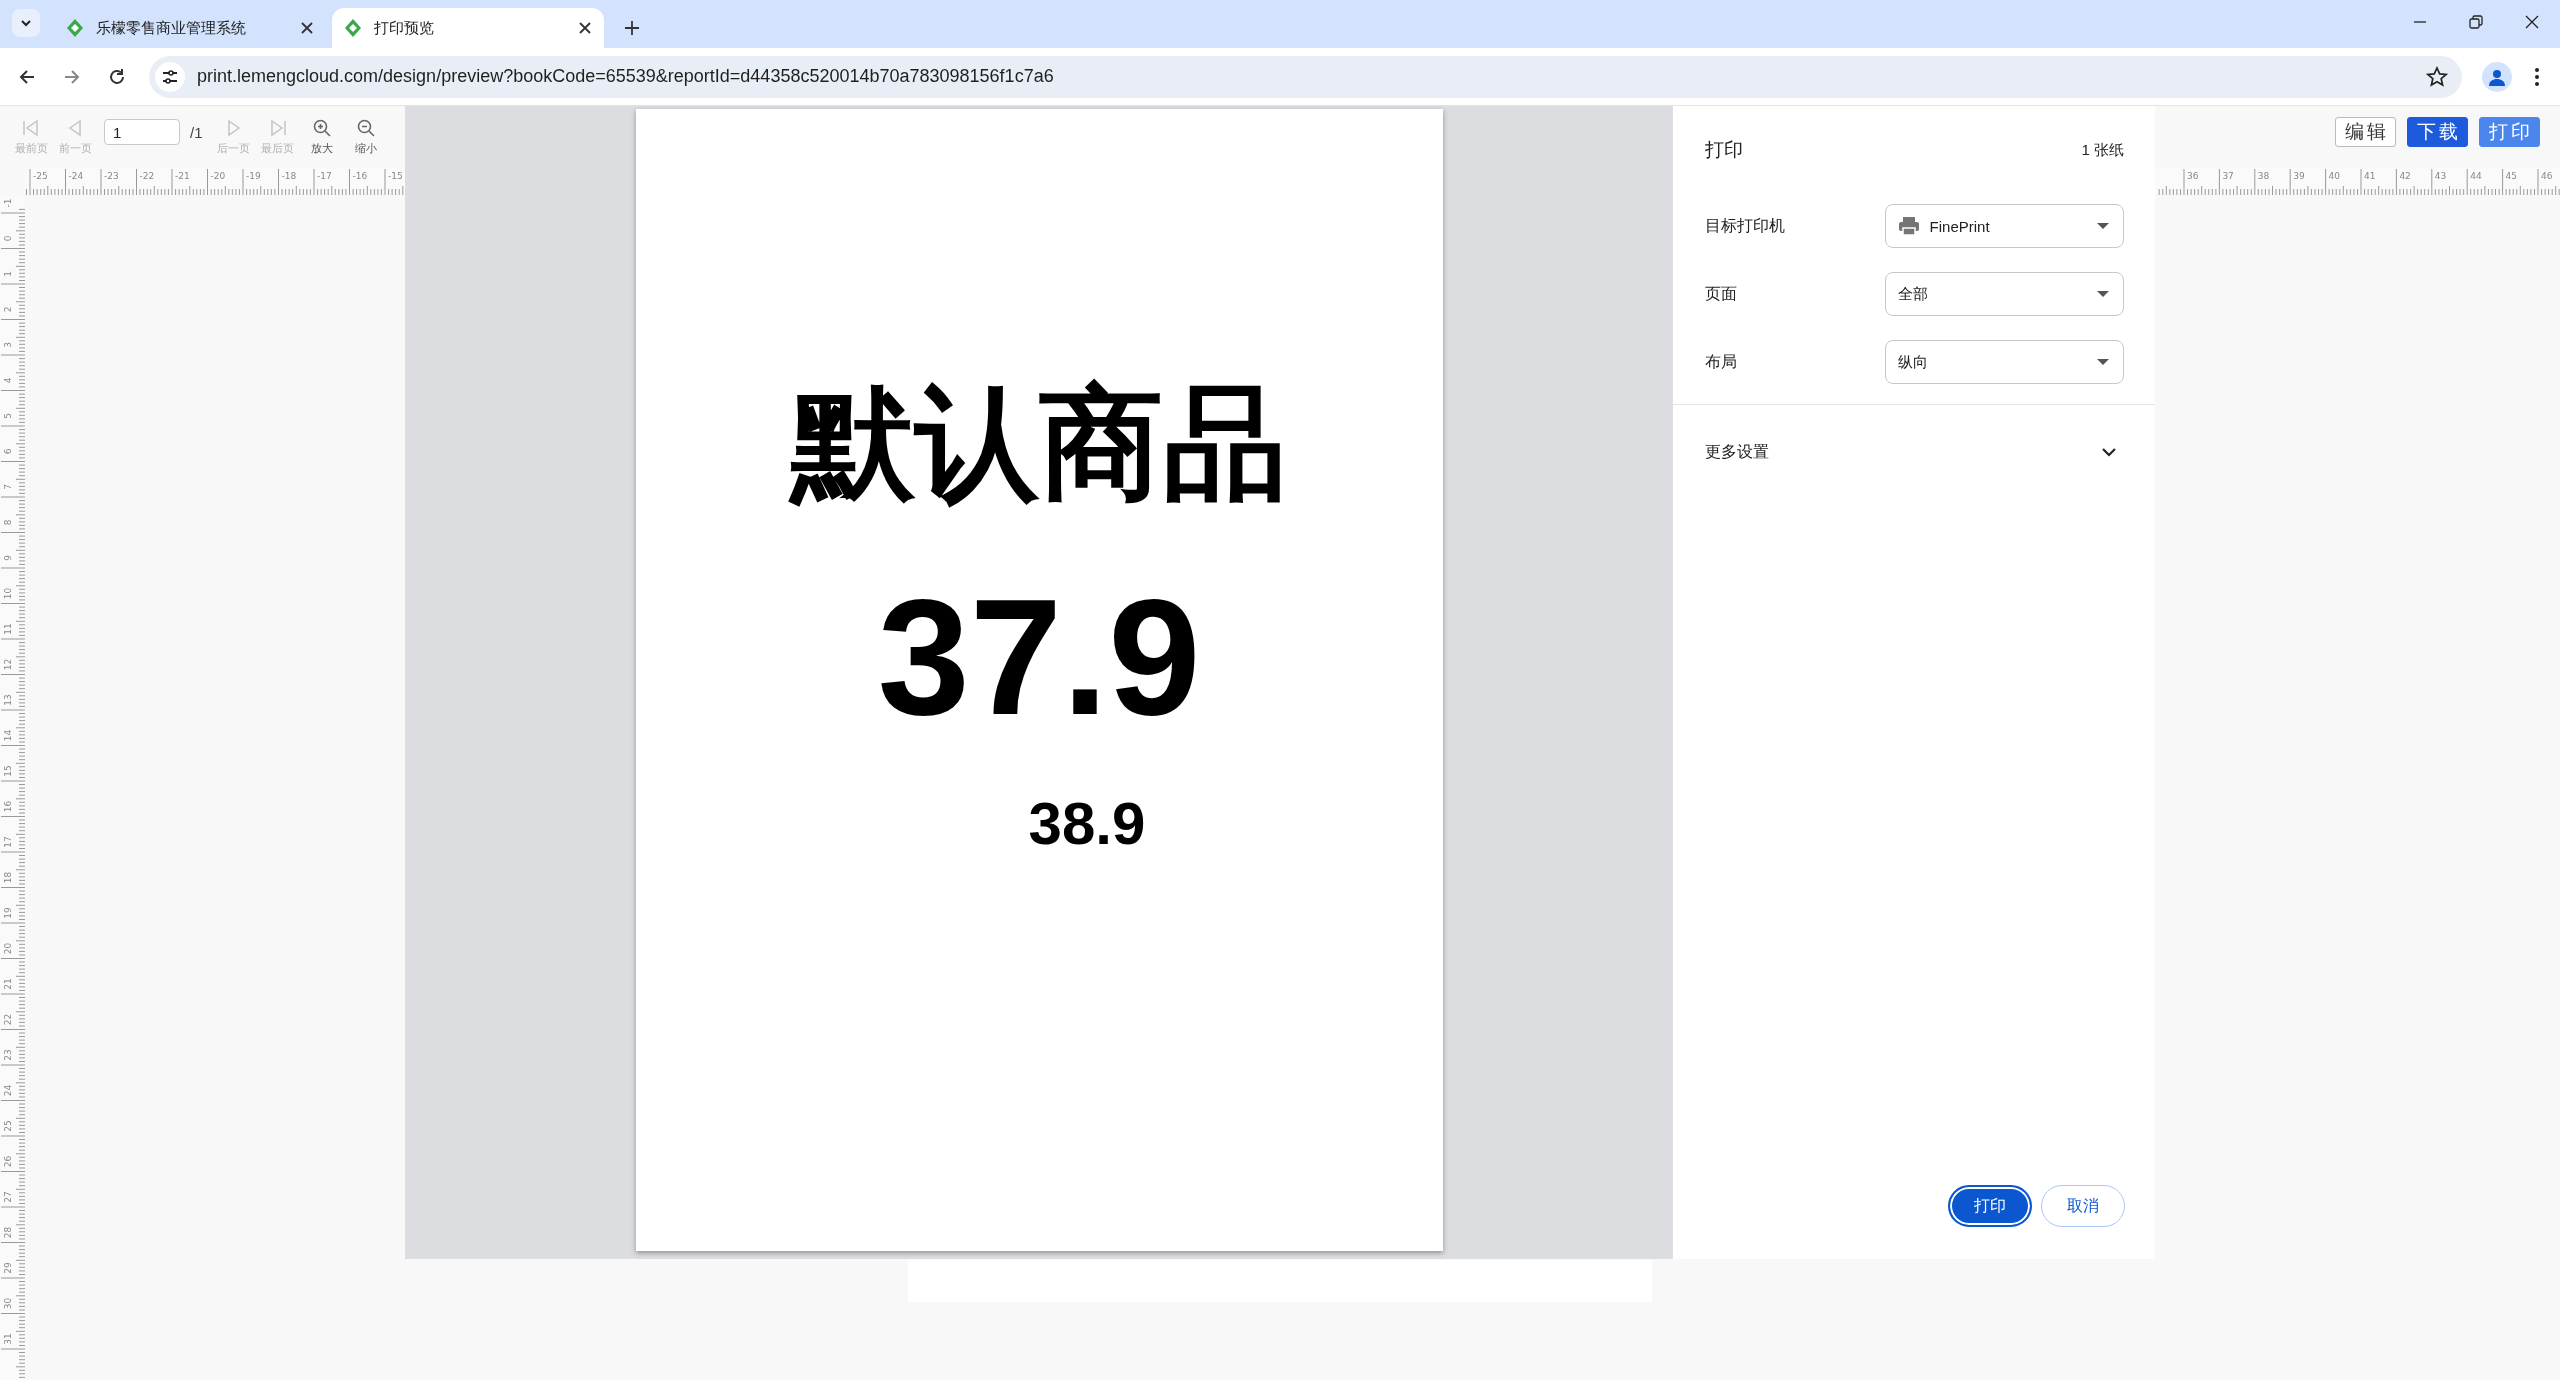  Describe the element at coordinates (8, 877) in the screenshot. I see `ruler-label: 18` at that location.